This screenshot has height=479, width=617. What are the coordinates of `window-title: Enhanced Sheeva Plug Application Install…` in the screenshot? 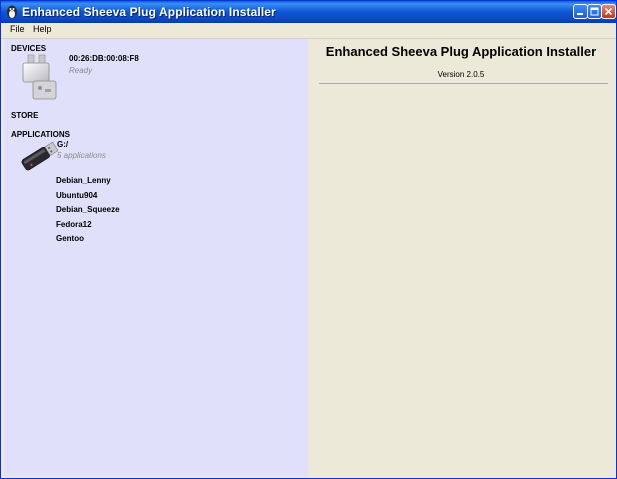 It's located at (149, 12).